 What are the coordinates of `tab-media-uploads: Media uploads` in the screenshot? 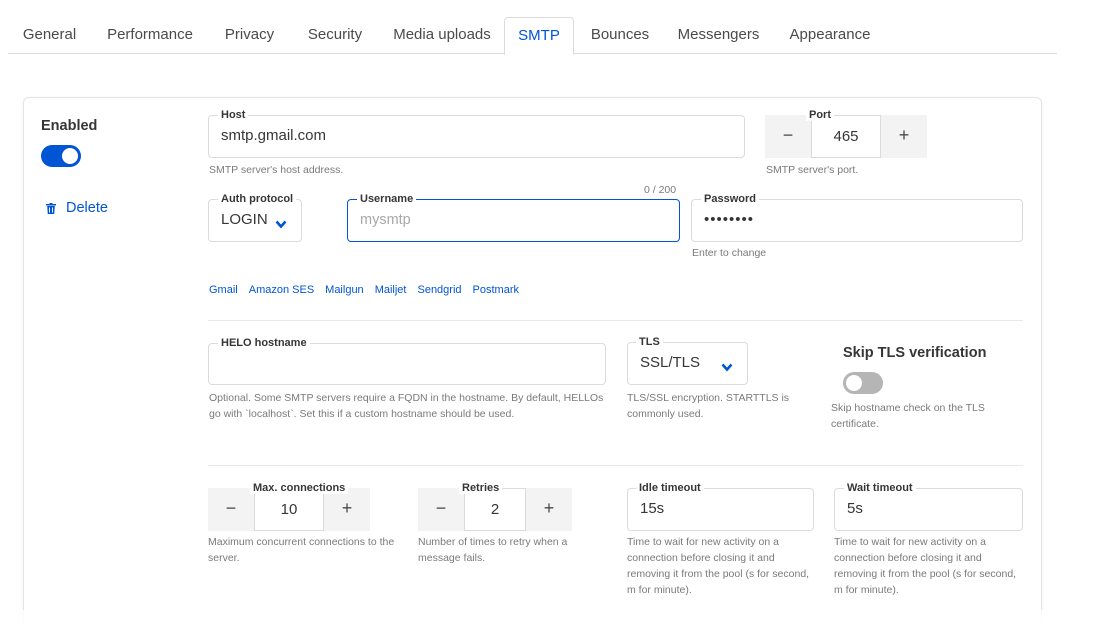 It's located at (442, 35).